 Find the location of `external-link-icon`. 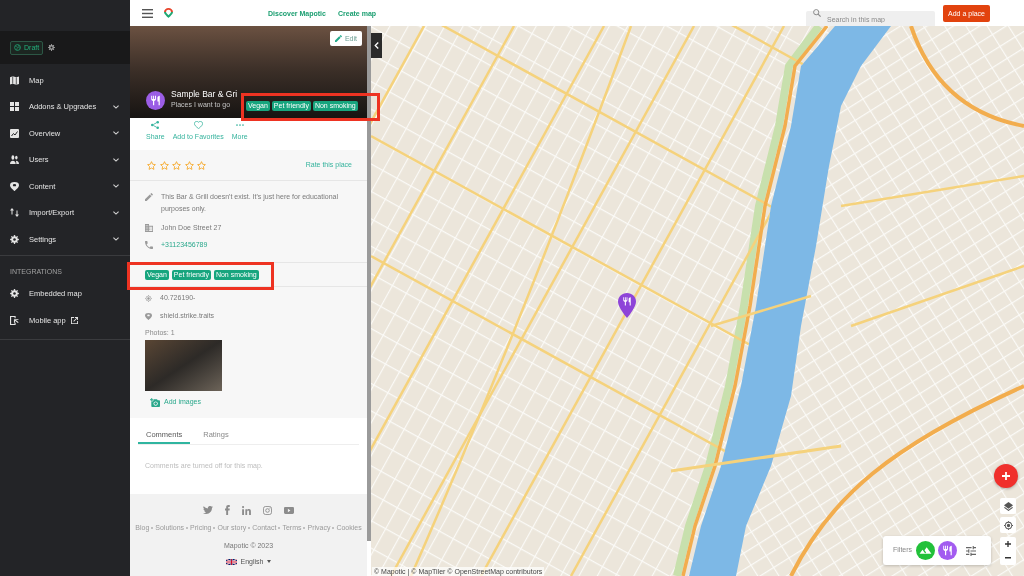

external-link-icon is located at coordinates (74, 320).